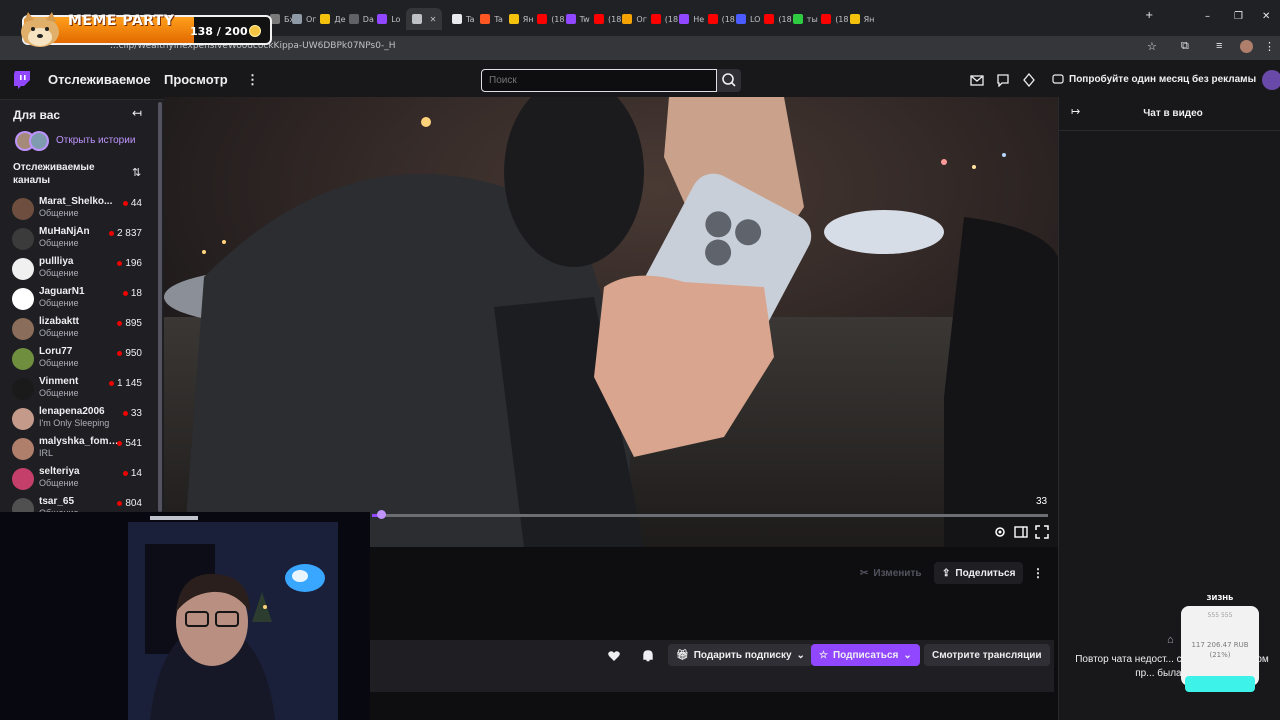  I want to click on search-button, so click(729, 80).